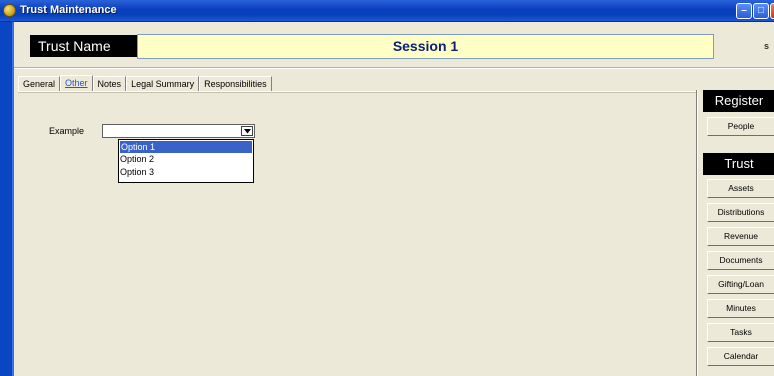 The height and width of the screenshot is (376, 774). Describe the element at coordinates (744, 11) in the screenshot. I see `minimize-button: –` at that location.